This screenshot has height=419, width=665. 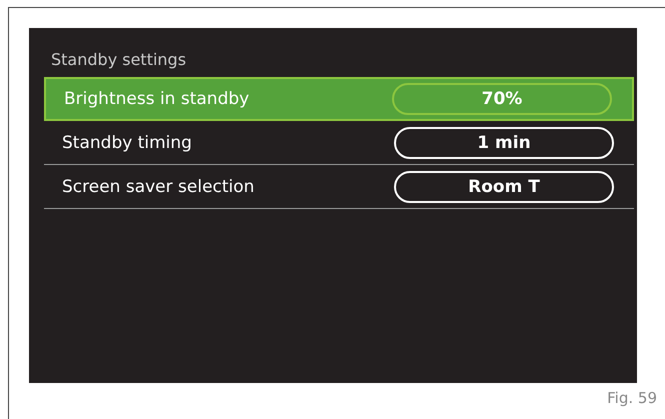 What do you see at coordinates (339, 187) in the screenshot?
I see `menu-row: Screen saver selection Room T` at bounding box center [339, 187].